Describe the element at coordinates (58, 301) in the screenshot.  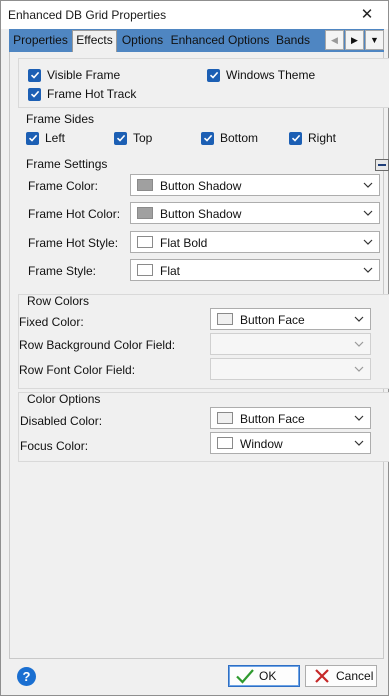
I see `row-colors-title: Row Colors` at that location.